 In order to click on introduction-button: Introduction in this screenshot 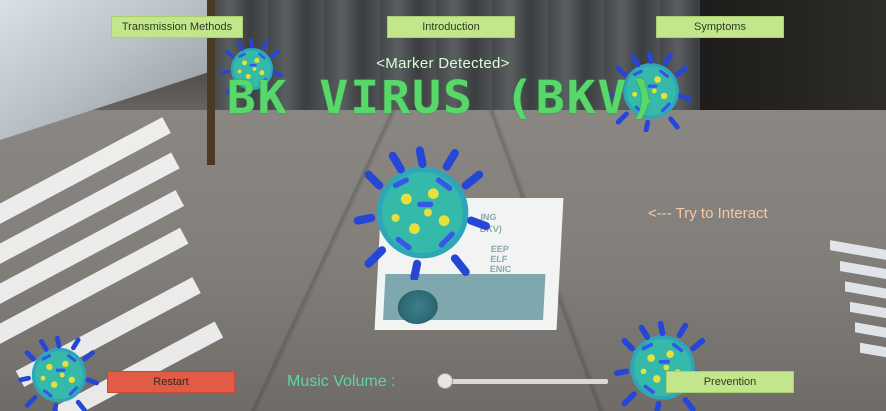, I will do `click(451, 27)`.